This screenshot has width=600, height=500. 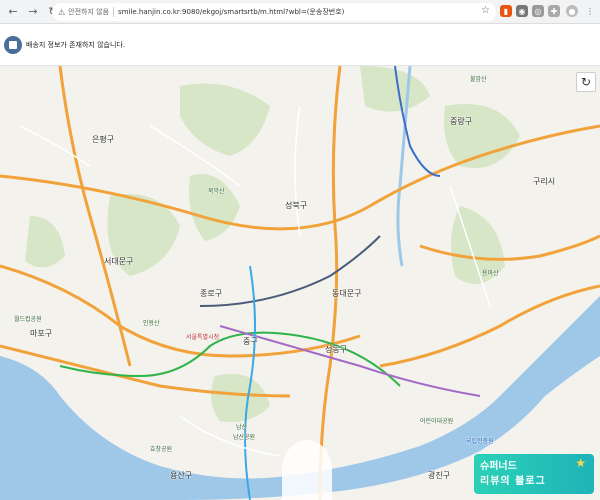 I want to click on watermark-line2: 리뷰의 블로그, so click(x=513, y=481).